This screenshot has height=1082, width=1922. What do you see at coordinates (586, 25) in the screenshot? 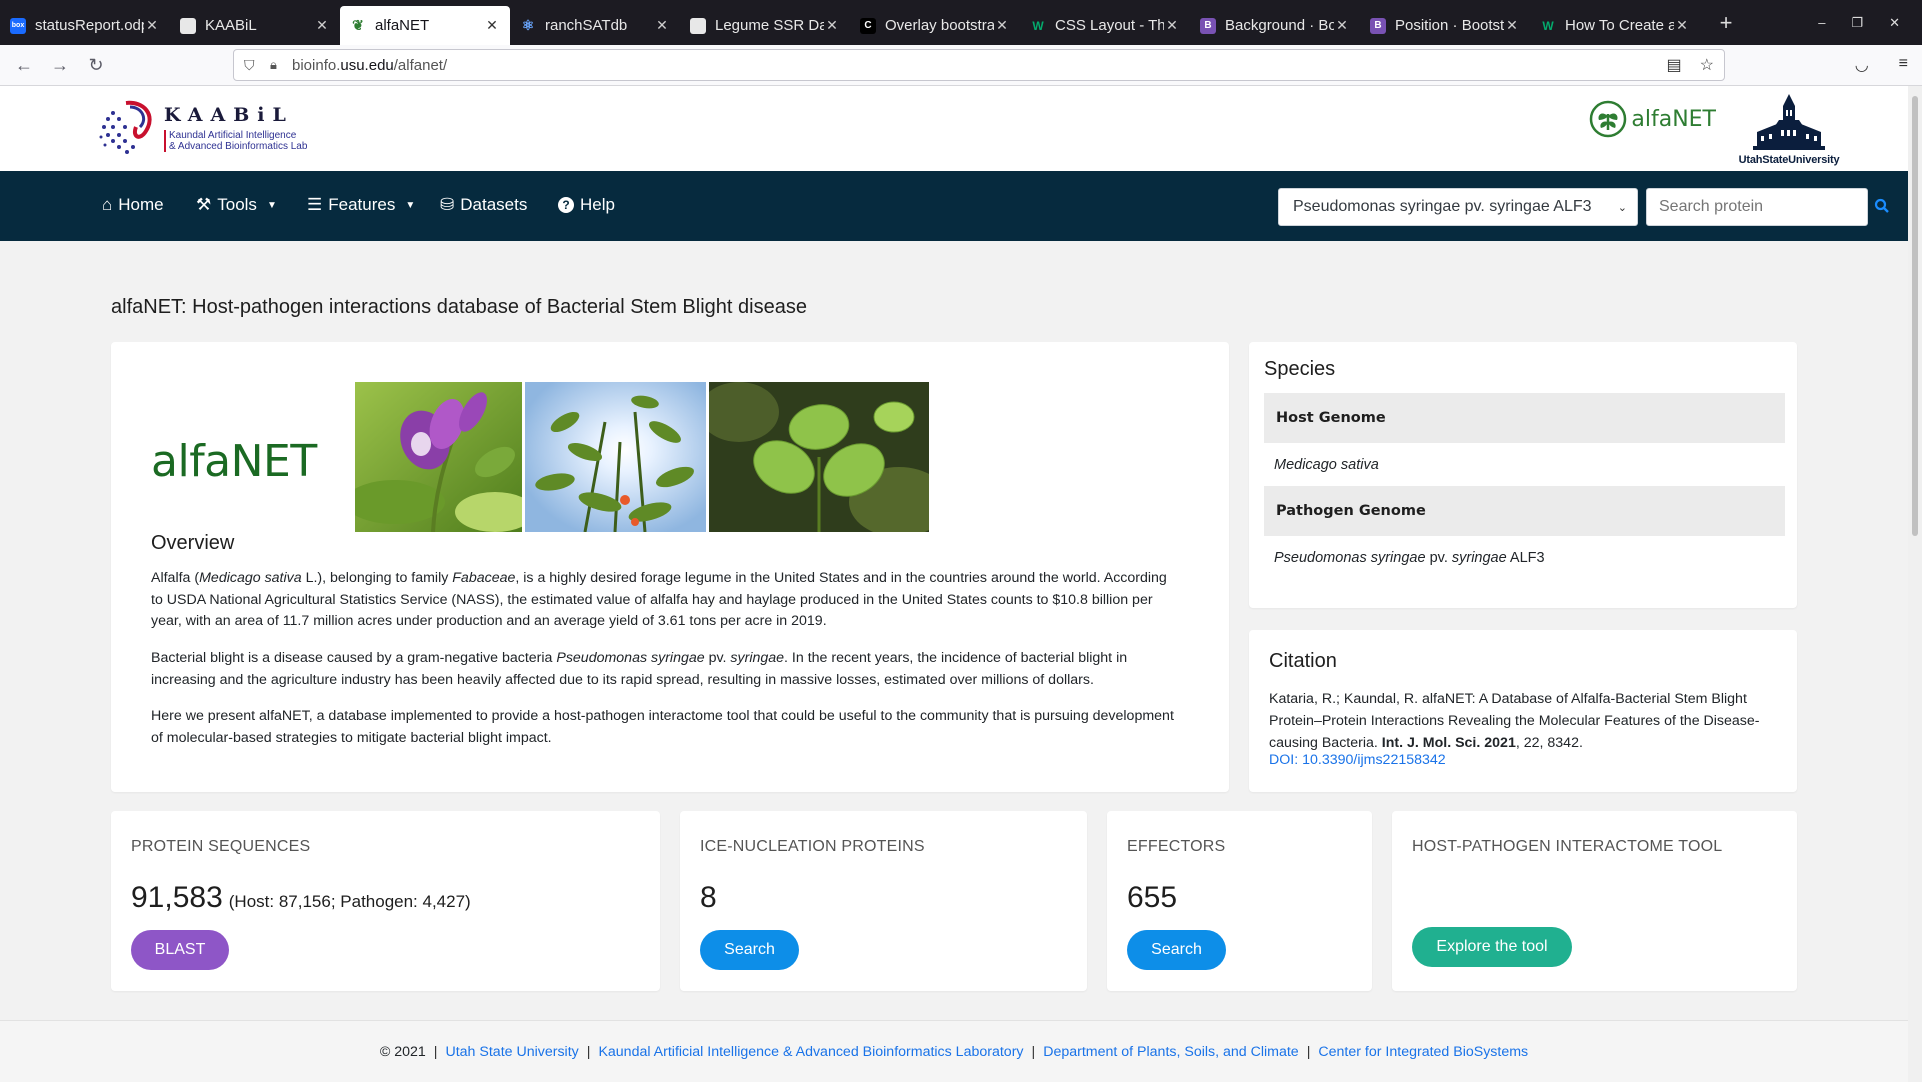
I see `tab-label: ranchSATdb` at bounding box center [586, 25].